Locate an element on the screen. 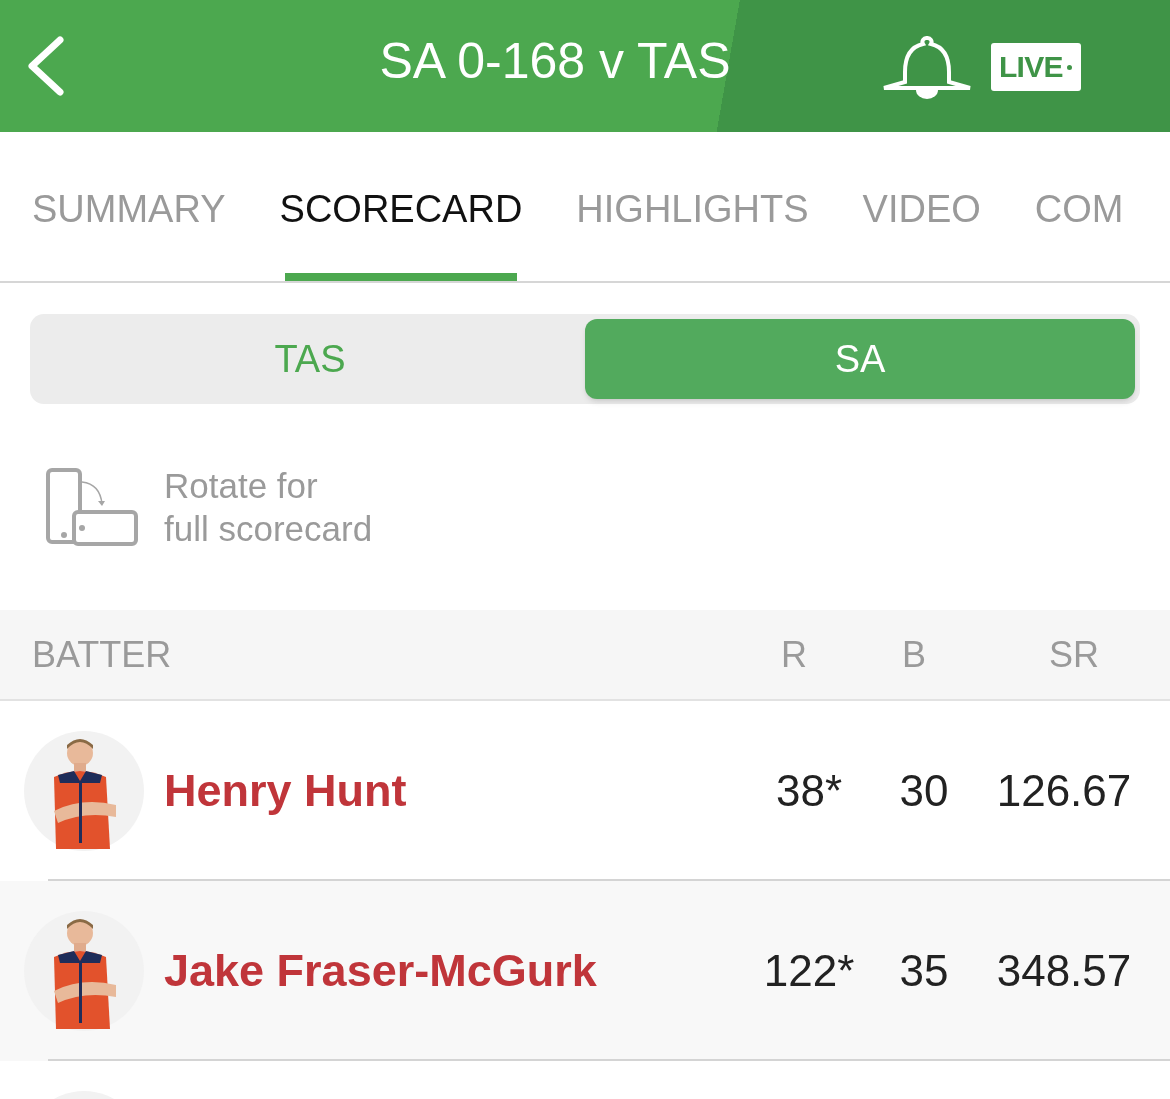 The width and height of the screenshot is (1170, 1099). team-segment: SA is located at coordinates (860, 359).